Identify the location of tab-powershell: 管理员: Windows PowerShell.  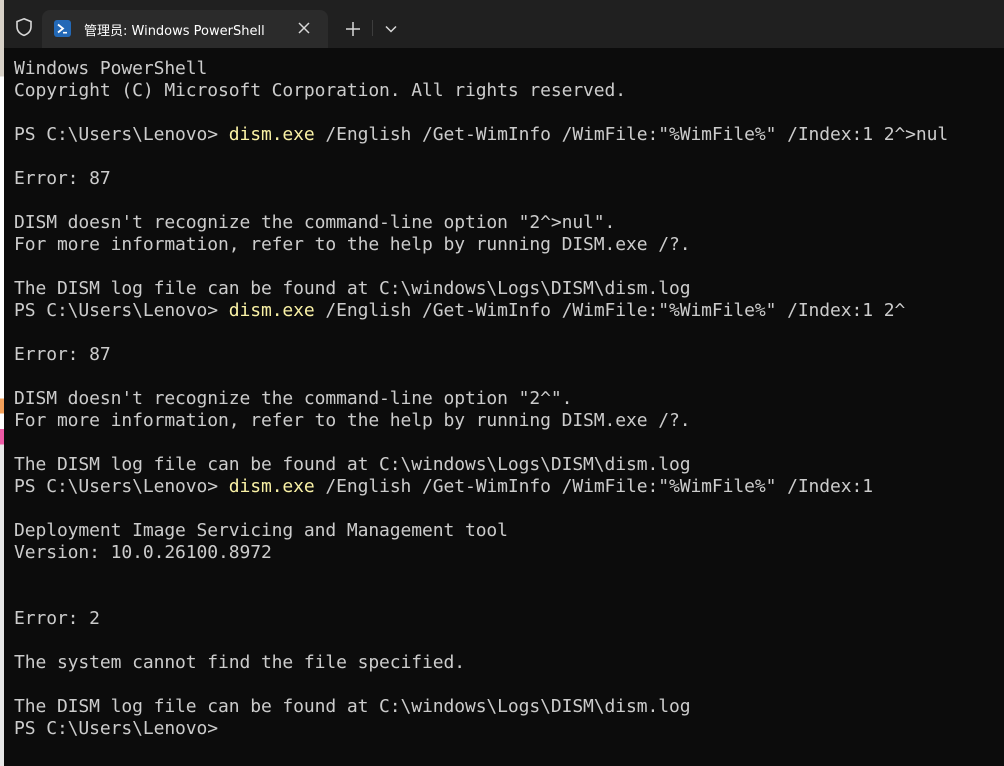
(185, 29).